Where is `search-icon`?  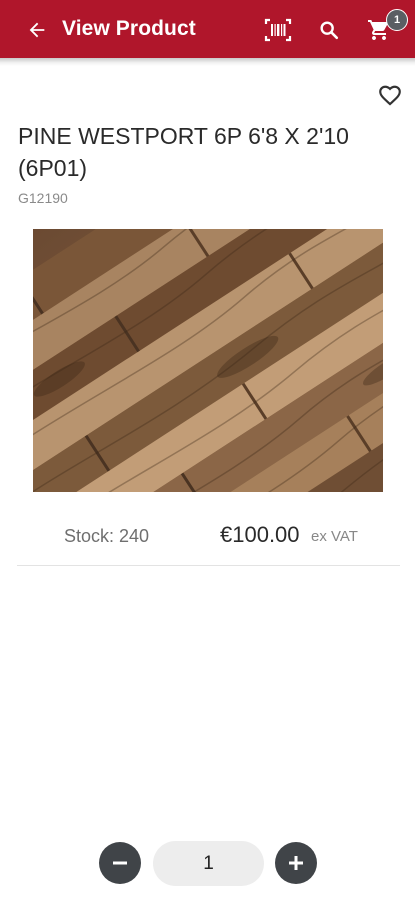
search-icon is located at coordinates (329, 30).